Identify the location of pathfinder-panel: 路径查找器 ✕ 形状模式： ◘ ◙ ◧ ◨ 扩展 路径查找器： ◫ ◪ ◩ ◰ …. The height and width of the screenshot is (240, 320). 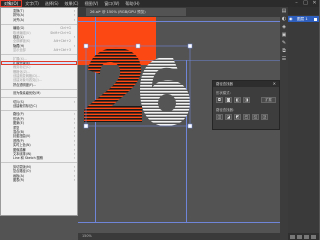
(246, 105).